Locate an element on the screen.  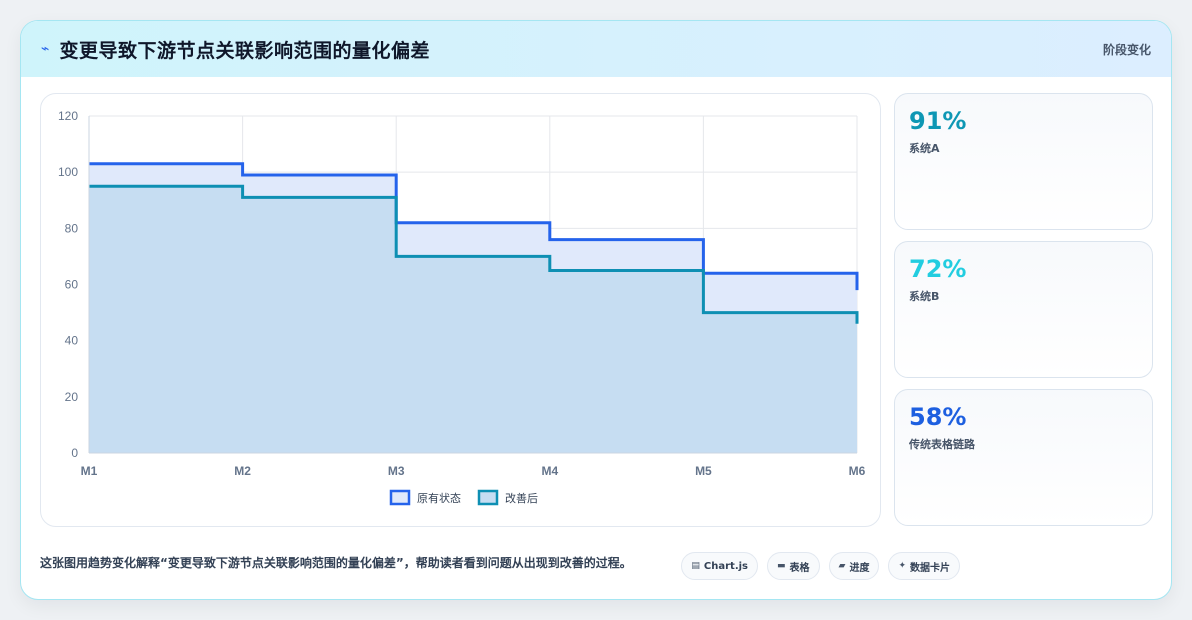
y-tick-label: 100 is located at coordinates (68, 172).